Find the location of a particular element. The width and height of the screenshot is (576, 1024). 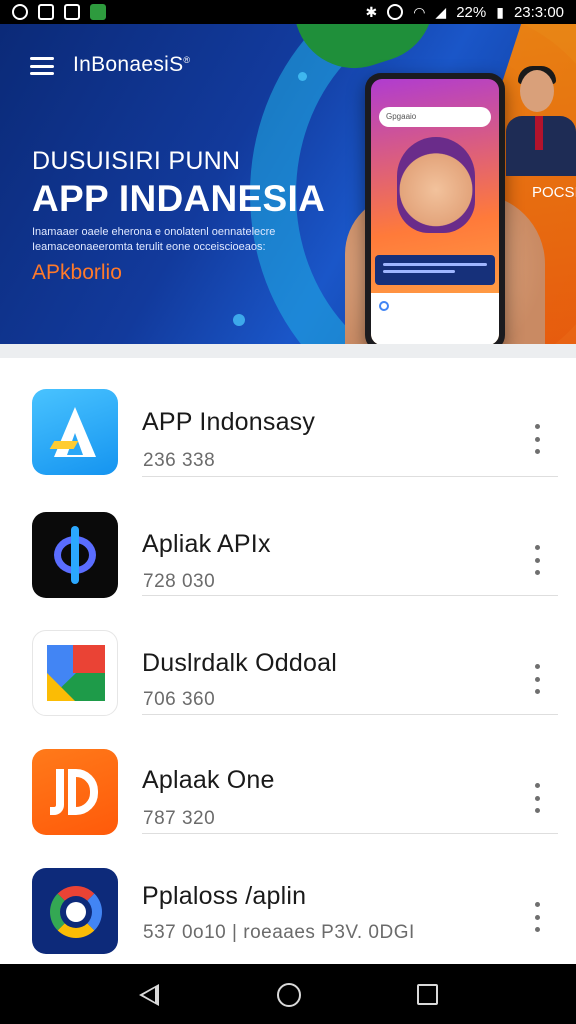

app-name: Pplaloss /aplin is located at coordinates (224, 896).